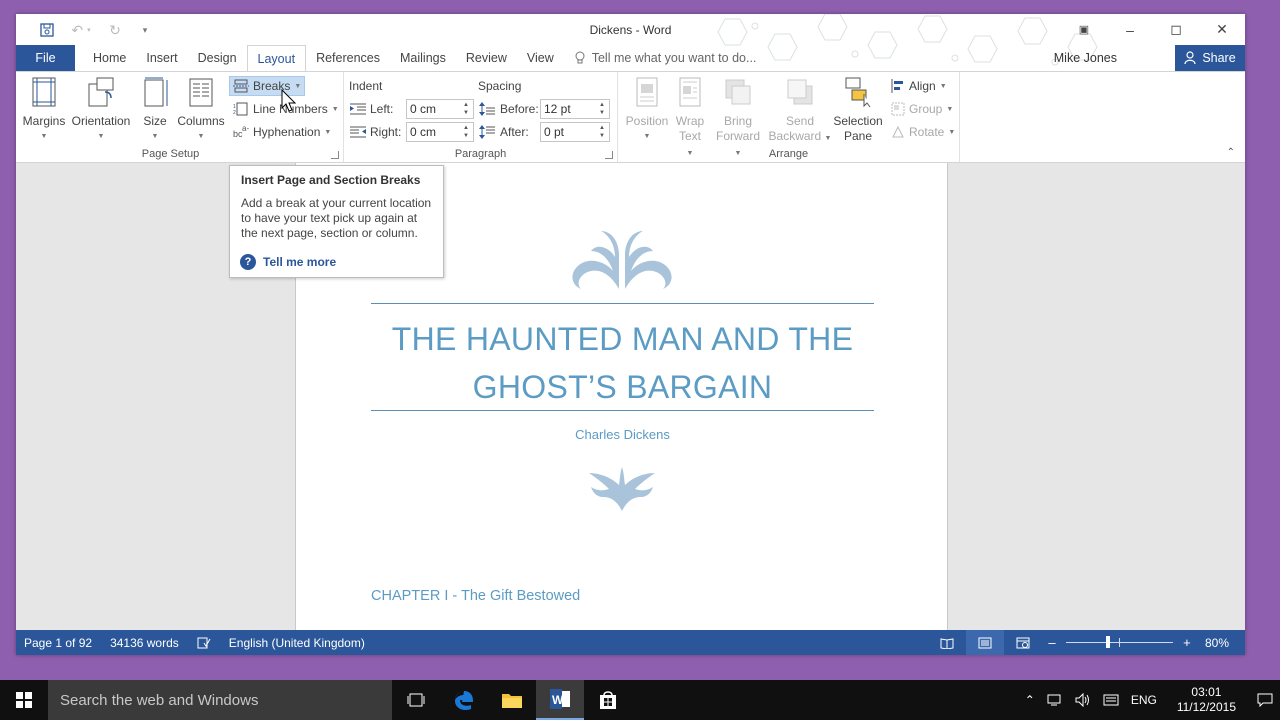 This screenshot has height=720, width=1280. What do you see at coordinates (201, 121) in the screenshot?
I see `columns-label: Columns` at bounding box center [201, 121].